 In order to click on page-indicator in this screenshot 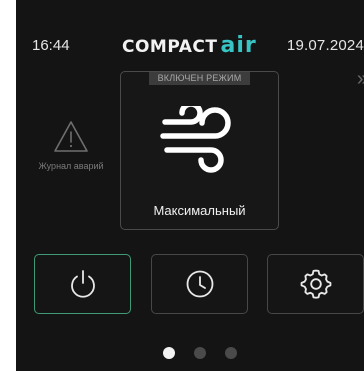, I will do `click(200, 353)`.